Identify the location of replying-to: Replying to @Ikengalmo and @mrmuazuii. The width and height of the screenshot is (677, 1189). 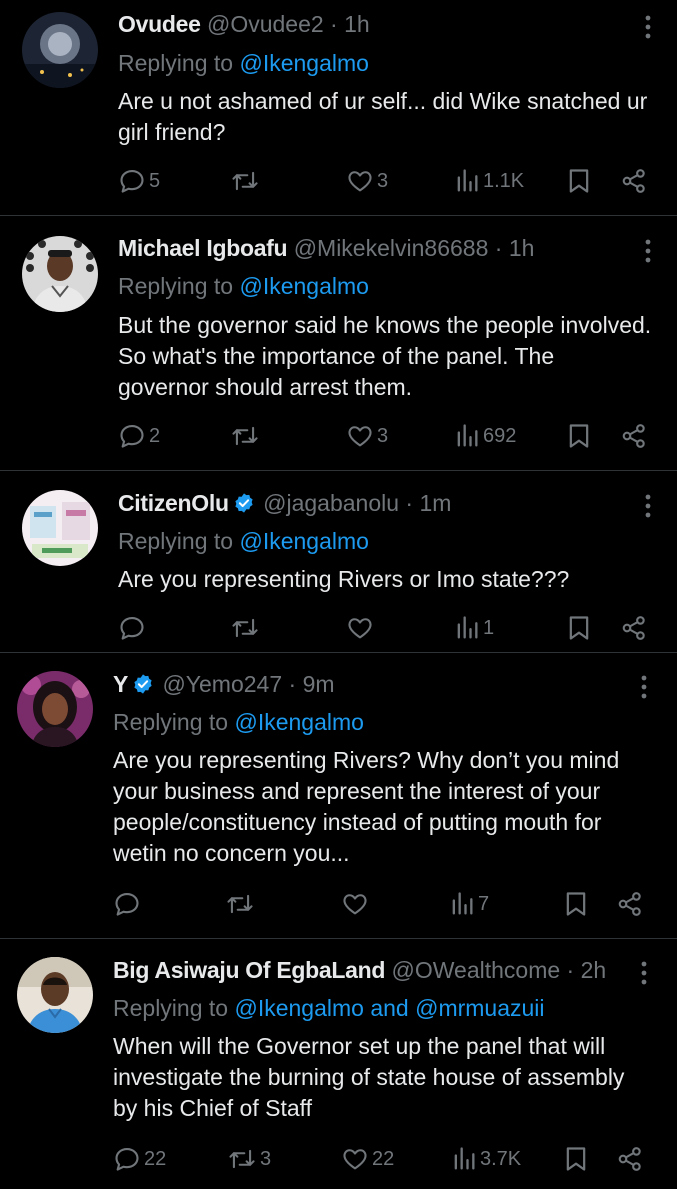
(329, 1008).